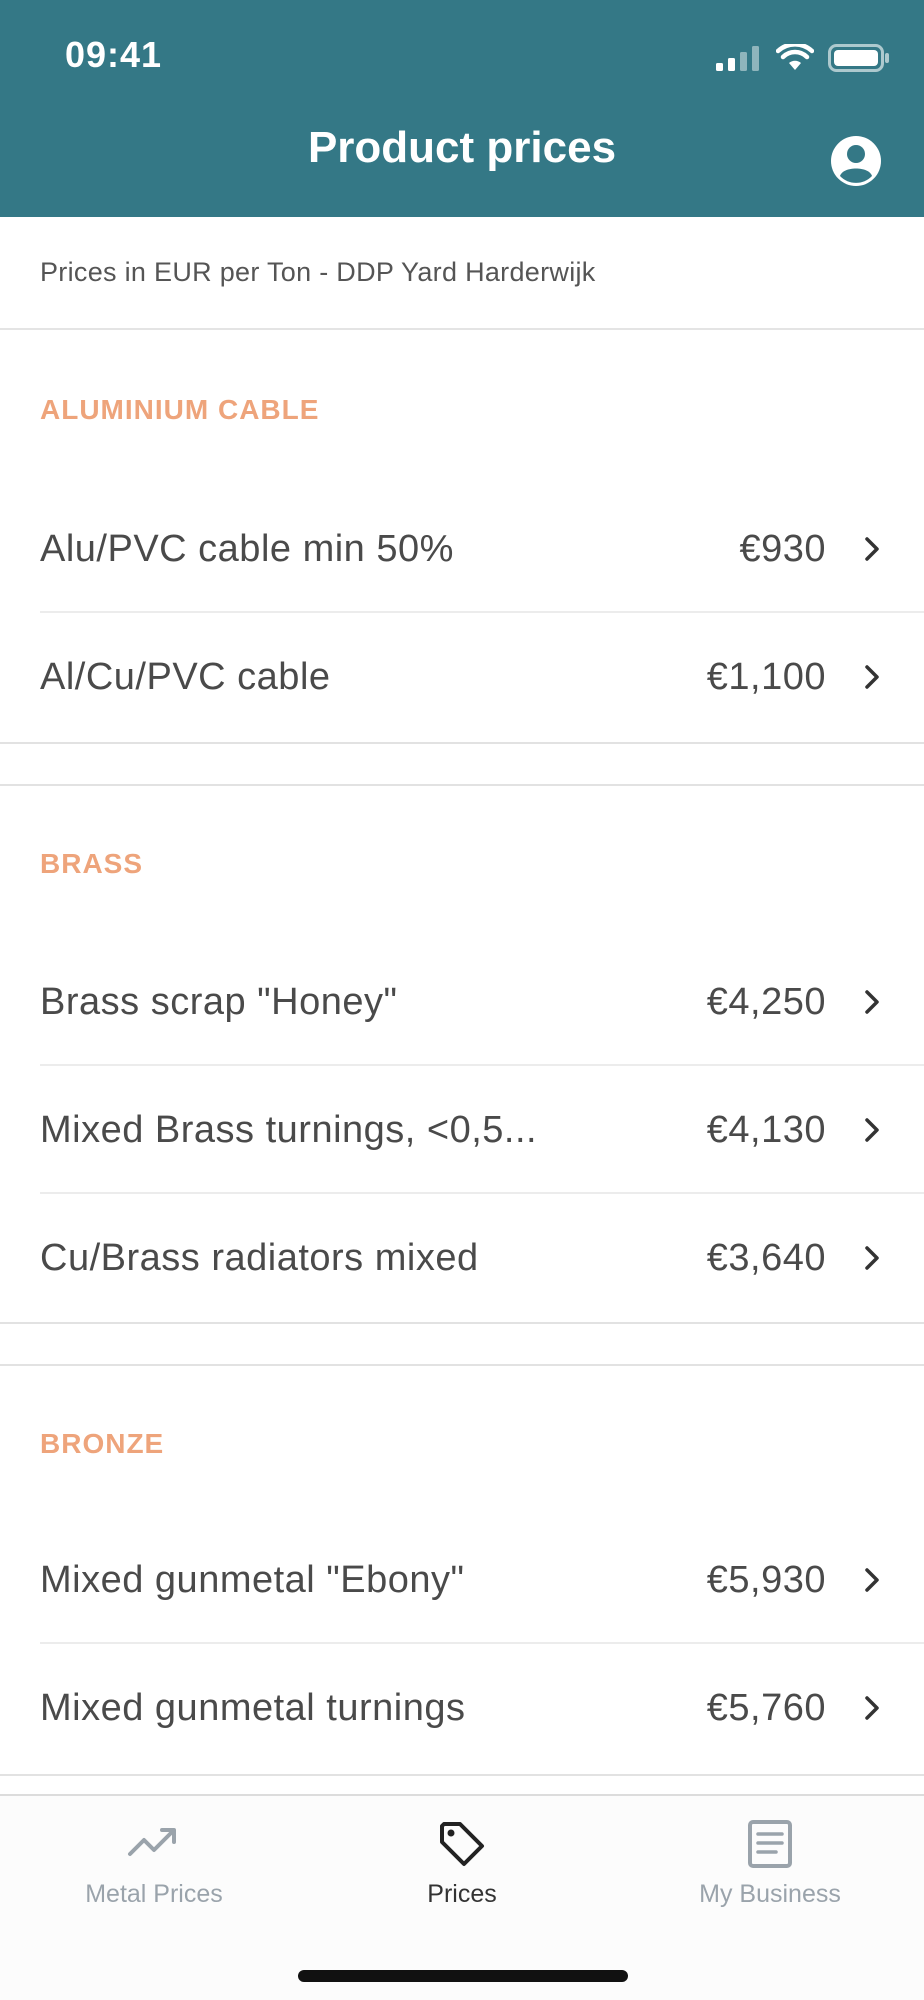  I want to click on tab-label: My Business, so click(770, 1894).